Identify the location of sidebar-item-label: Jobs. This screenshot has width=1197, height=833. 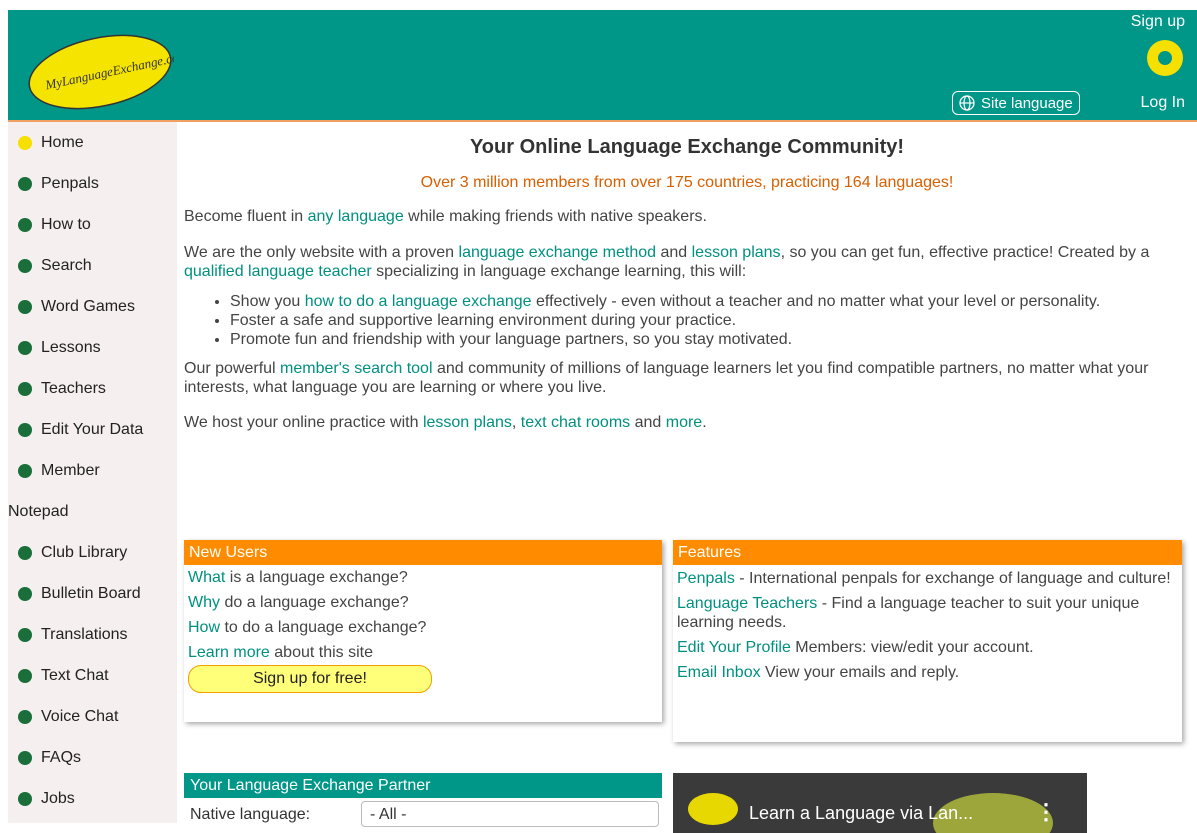
(58, 798).